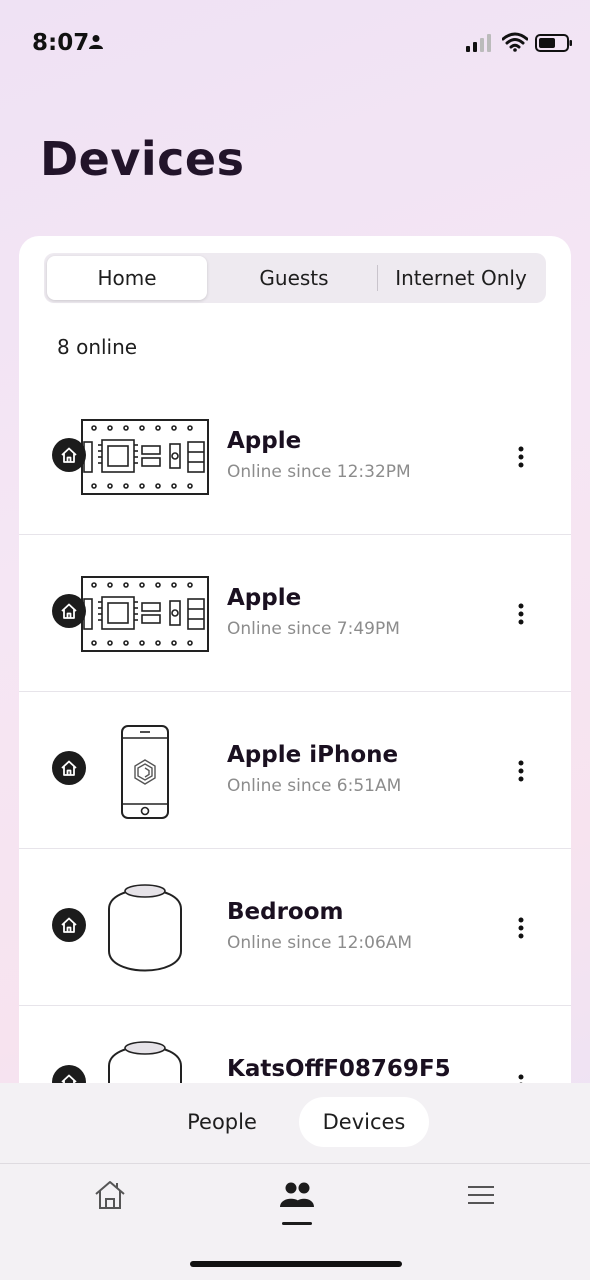 This screenshot has width=590, height=1280. What do you see at coordinates (222, 1122) in the screenshot?
I see `sub-tab-people: People` at bounding box center [222, 1122].